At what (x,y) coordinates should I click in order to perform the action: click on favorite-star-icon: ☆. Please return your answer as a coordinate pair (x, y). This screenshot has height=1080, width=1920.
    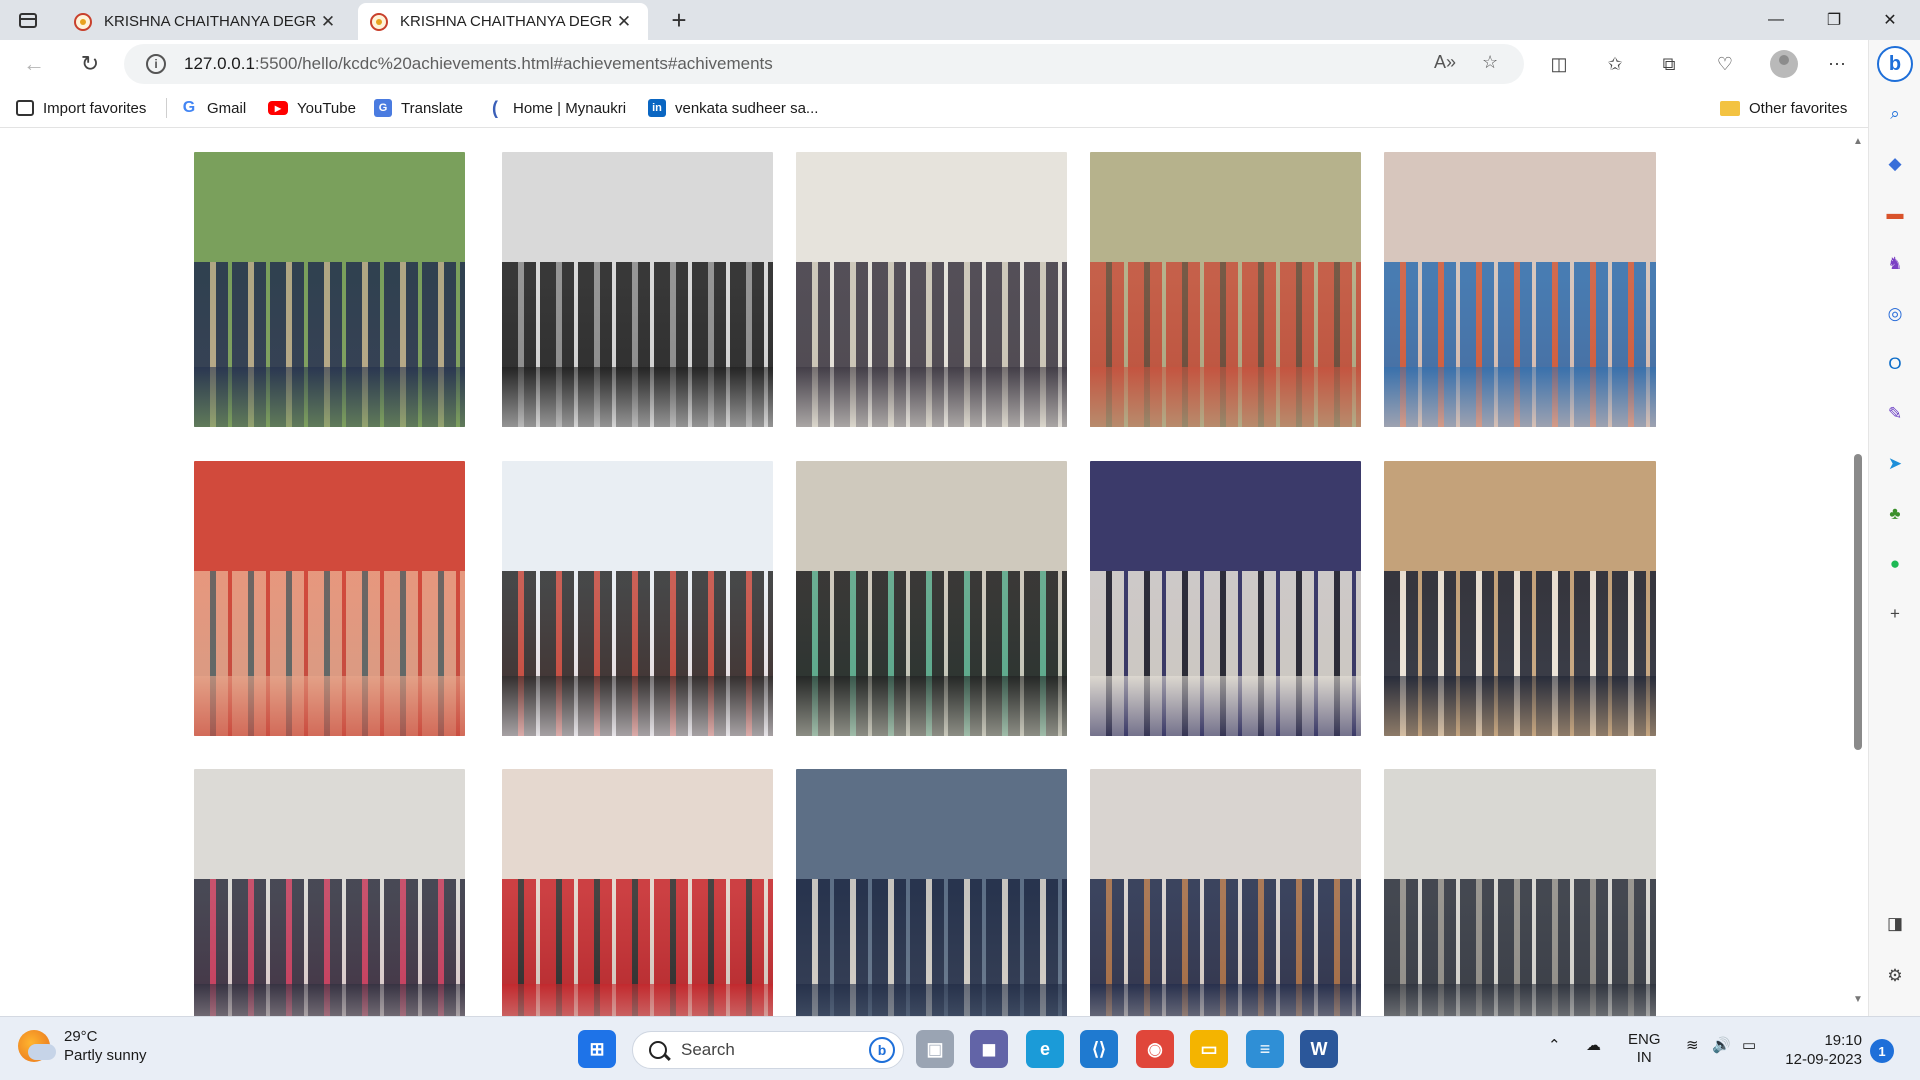
    Looking at the image, I should click on (1490, 62).